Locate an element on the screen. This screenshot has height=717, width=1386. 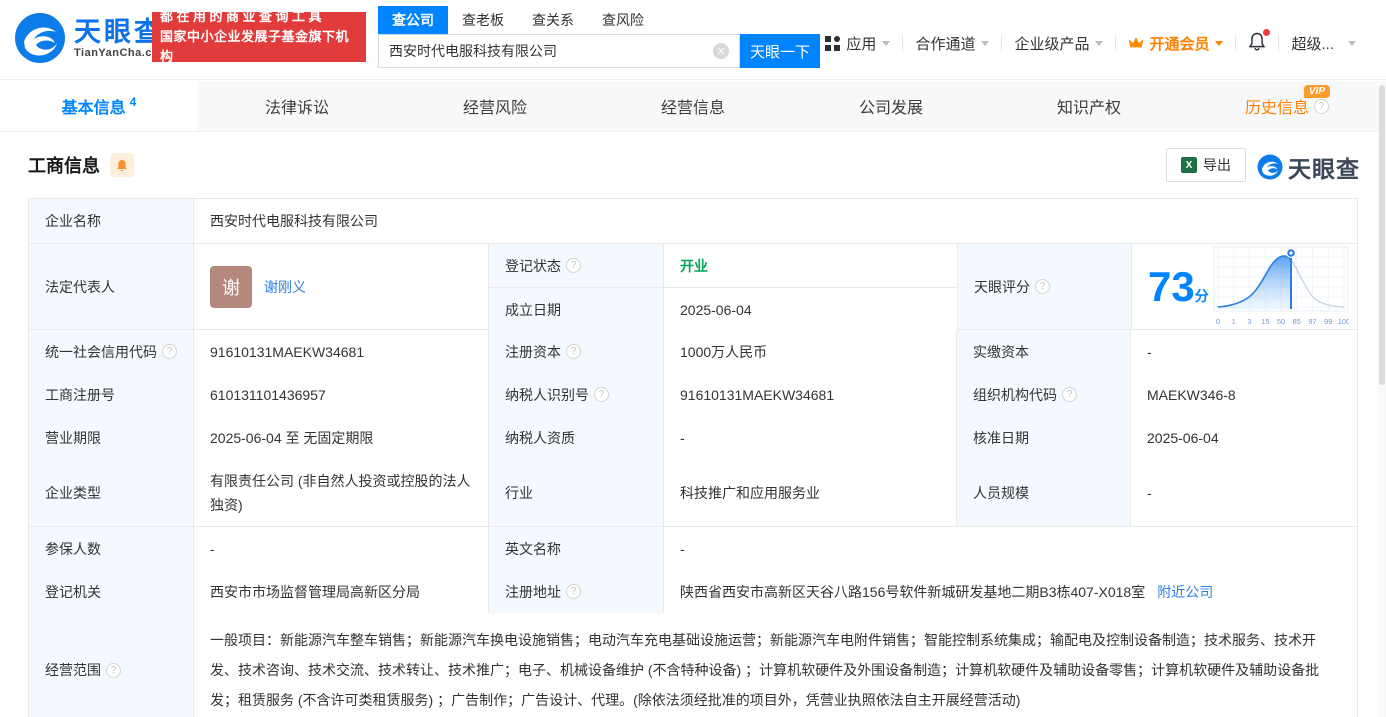
nav-apps: 应用 is located at coordinates (857, 43).